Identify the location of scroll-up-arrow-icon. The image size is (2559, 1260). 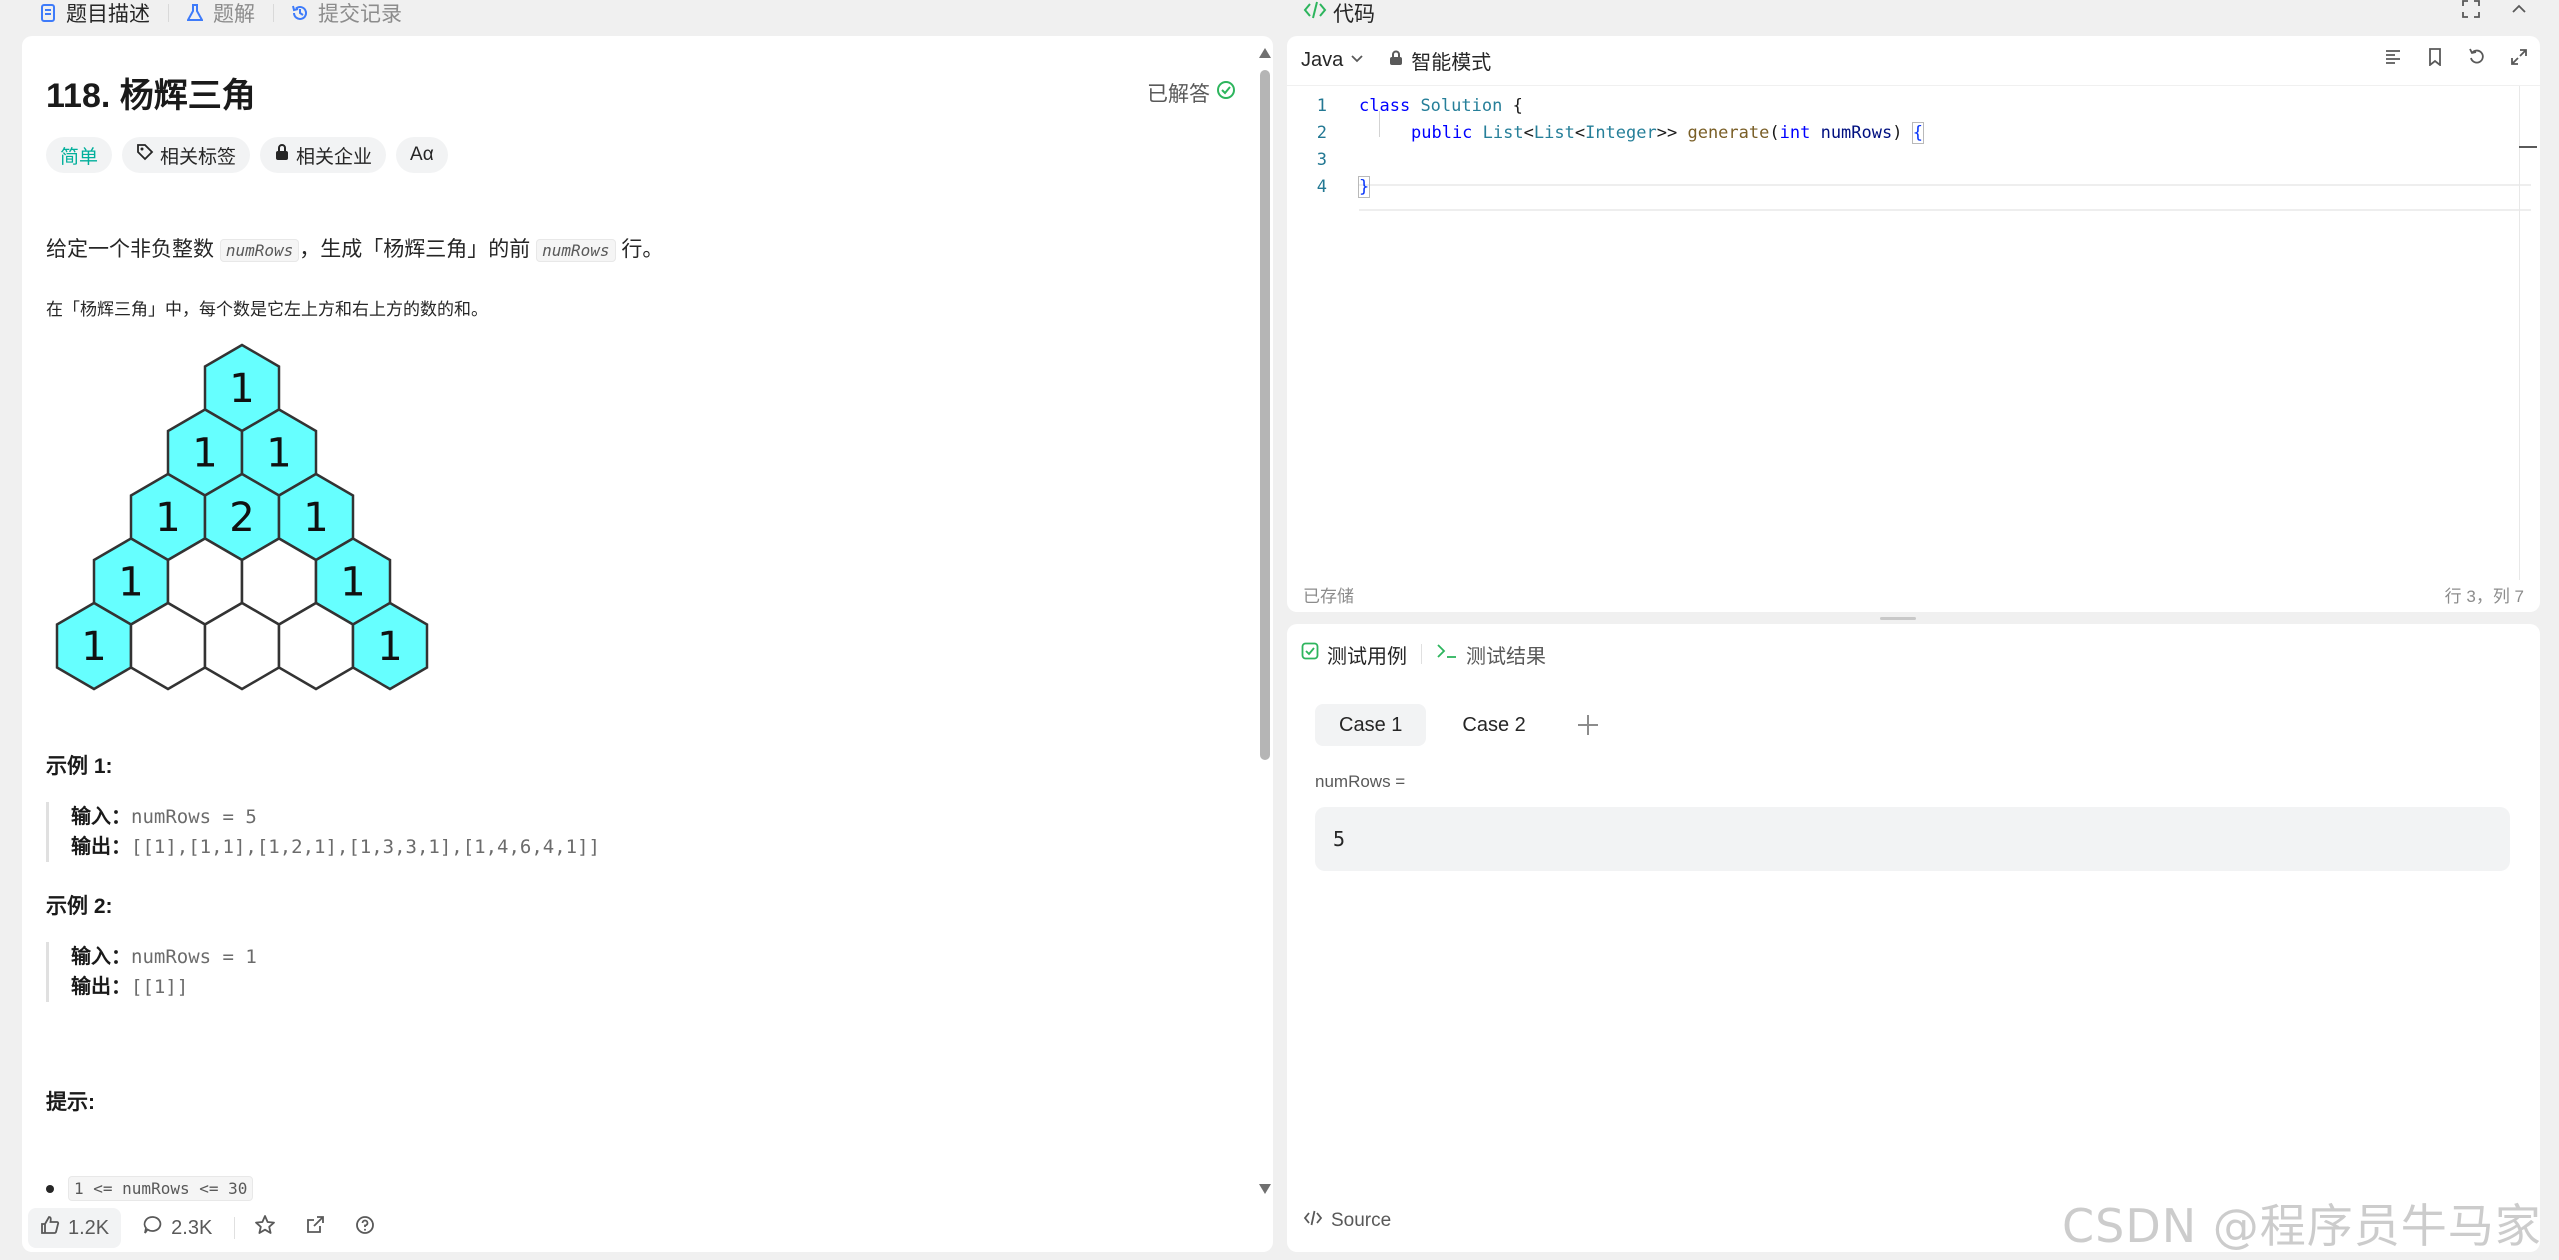
(1265, 53).